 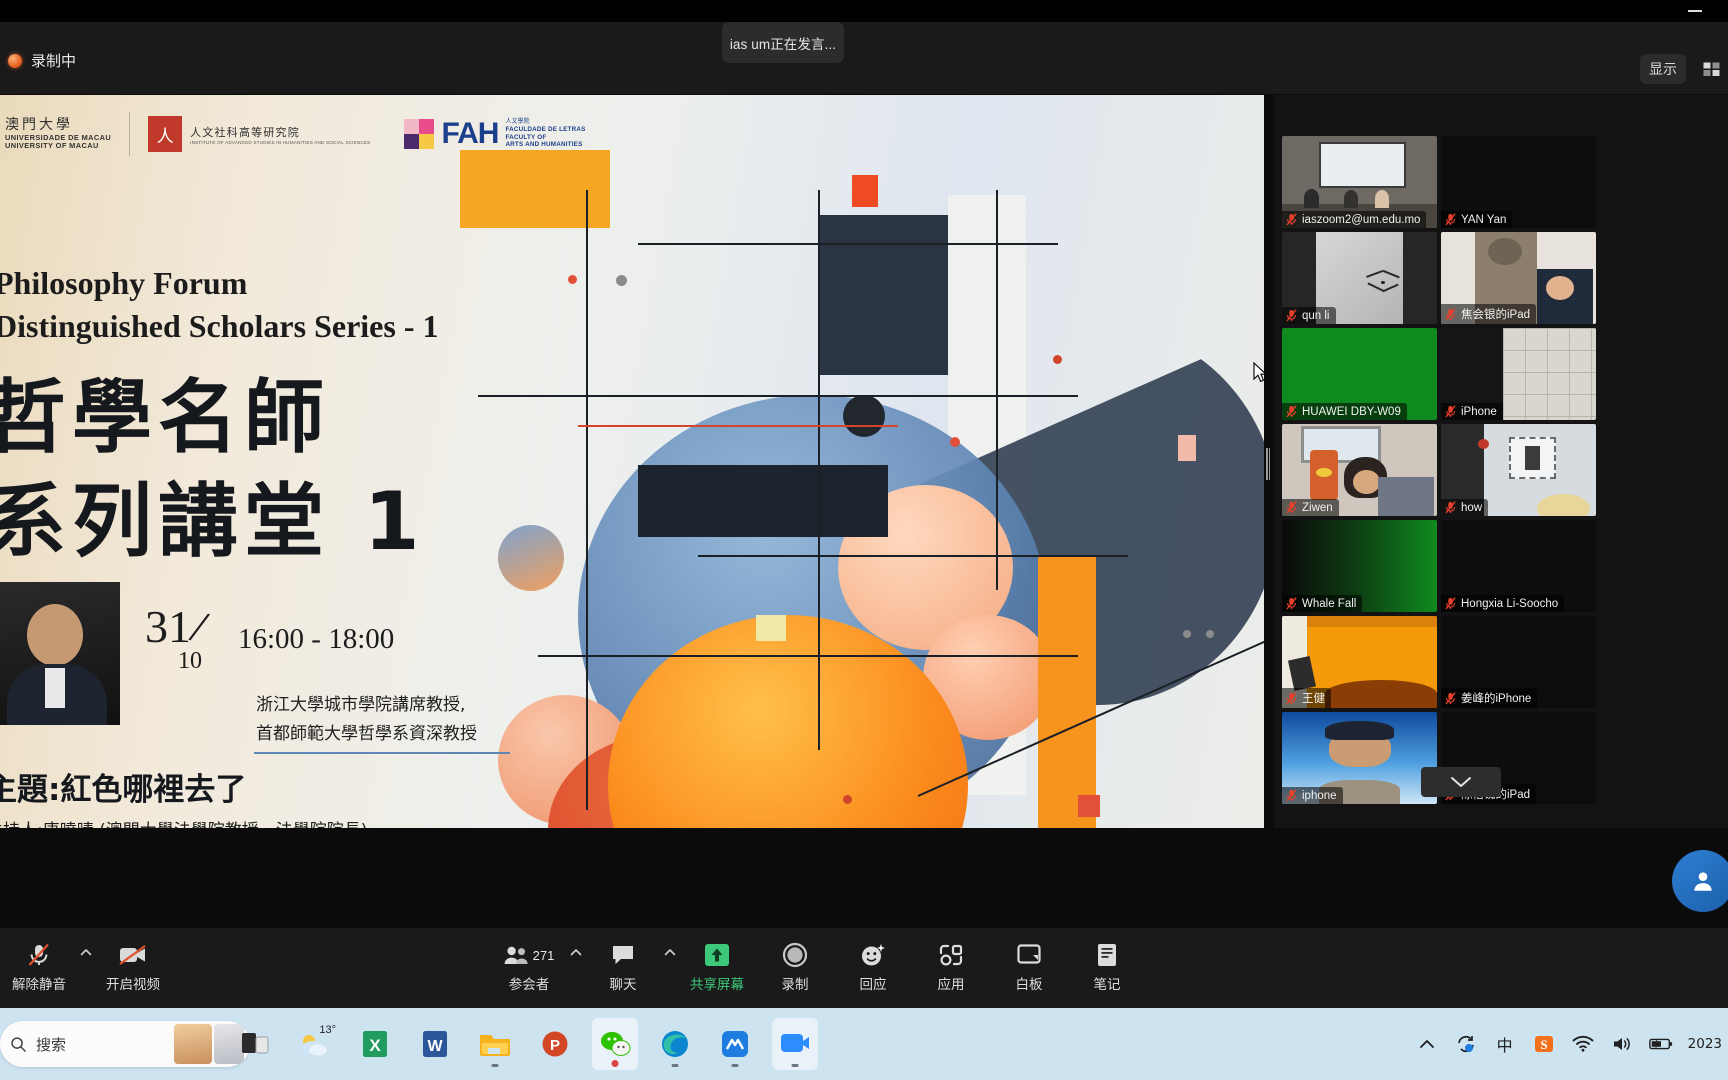 I want to click on camera-muted-icon, so click(x=133, y=955).